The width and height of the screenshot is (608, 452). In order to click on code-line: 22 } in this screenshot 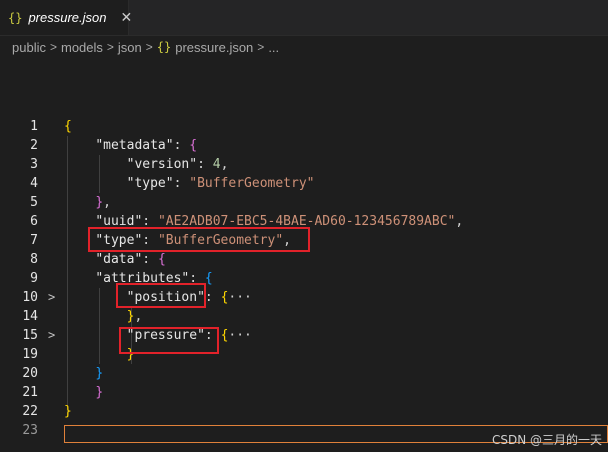, I will do `click(304, 411)`.